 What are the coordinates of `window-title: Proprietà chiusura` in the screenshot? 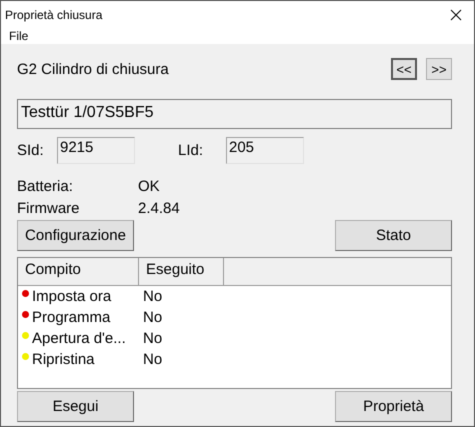 It's located at (53, 15).